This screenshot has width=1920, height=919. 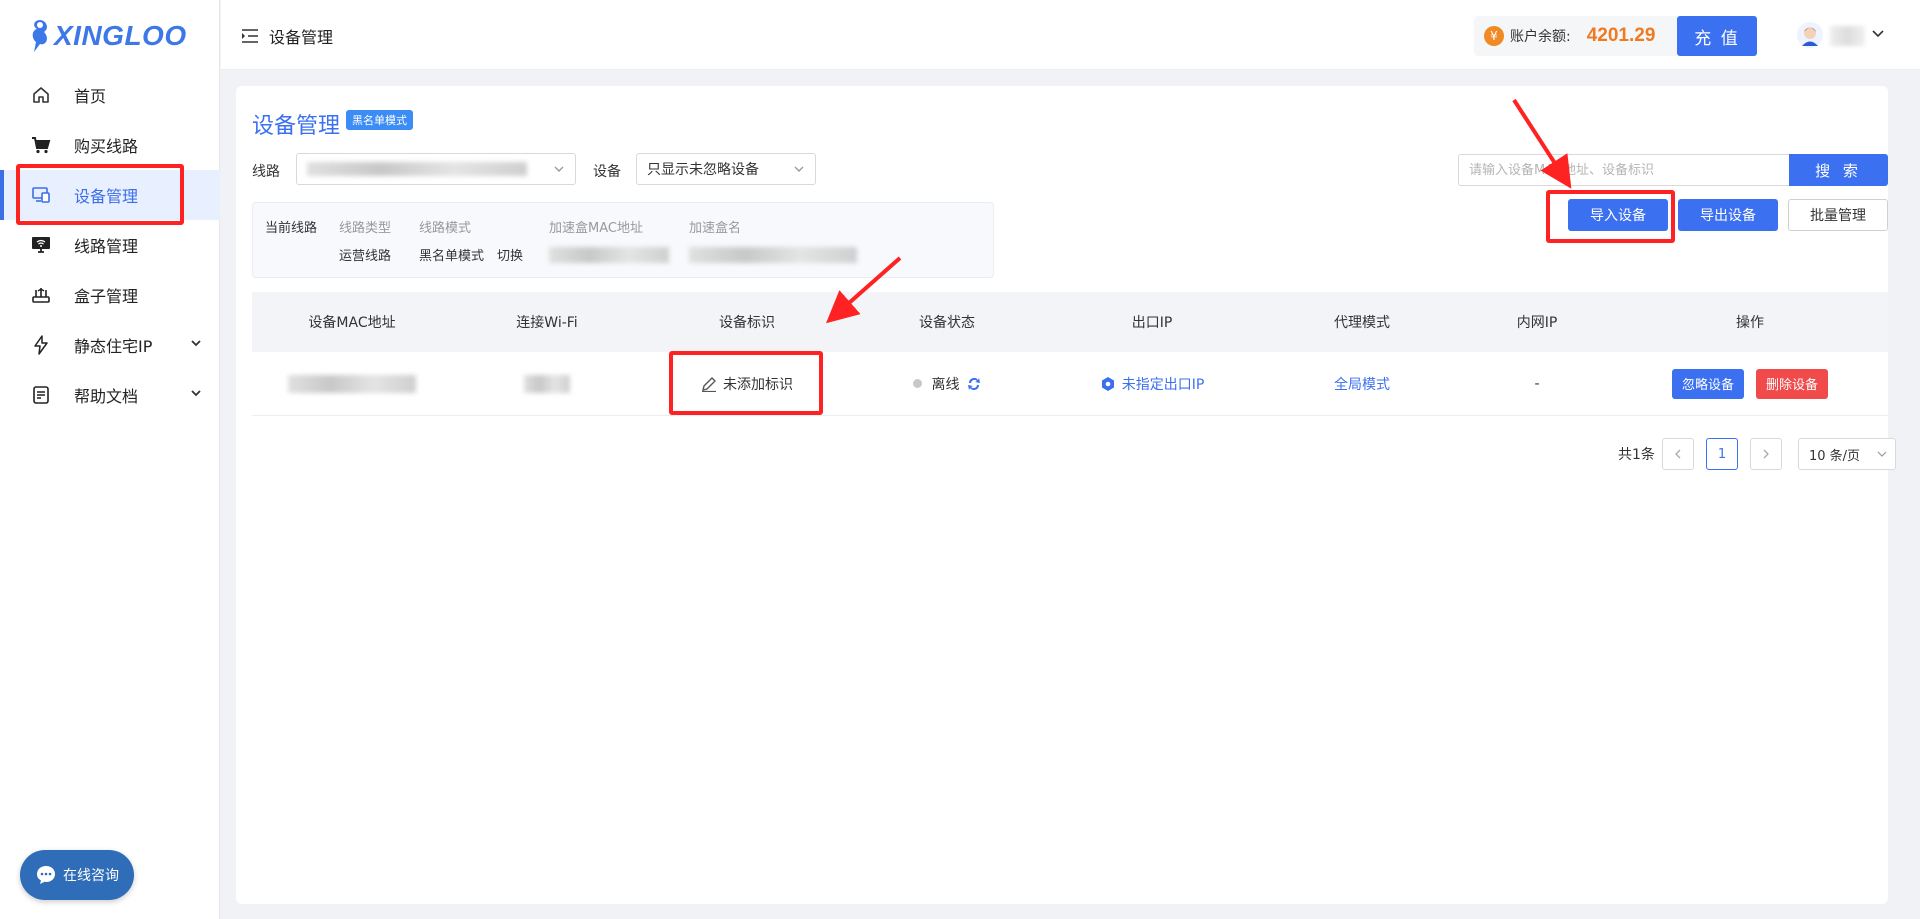 What do you see at coordinates (1707, 383) in the screenshot?
I see `ignore-device-button: 忽略设备` at bounding box center [1707, 383].